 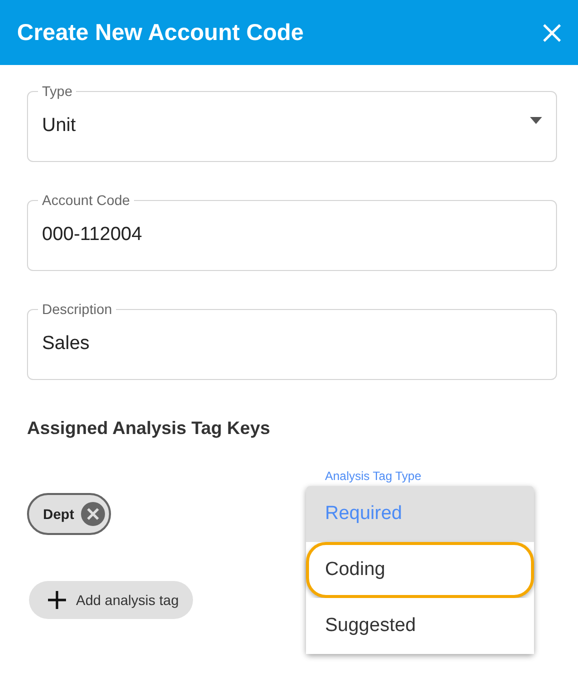 I want to click on dialog-title: Create New Account Code, so click(x=160, y=33).